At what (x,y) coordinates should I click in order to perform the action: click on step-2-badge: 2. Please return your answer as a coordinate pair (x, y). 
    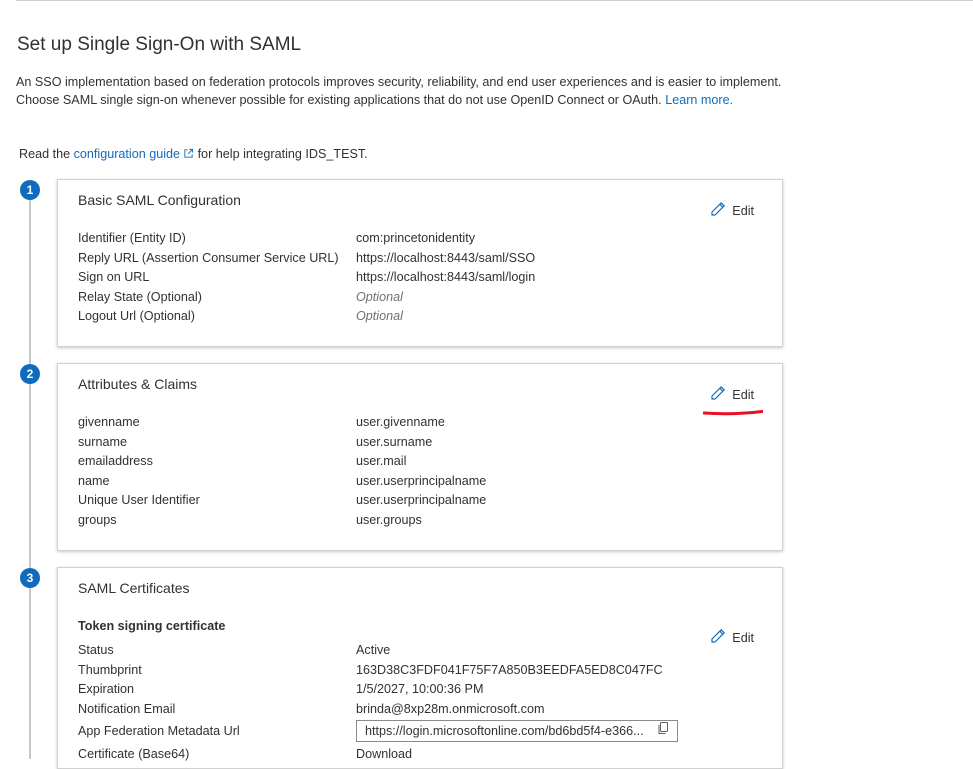
    Looking at the image, I should click on (30, 374).